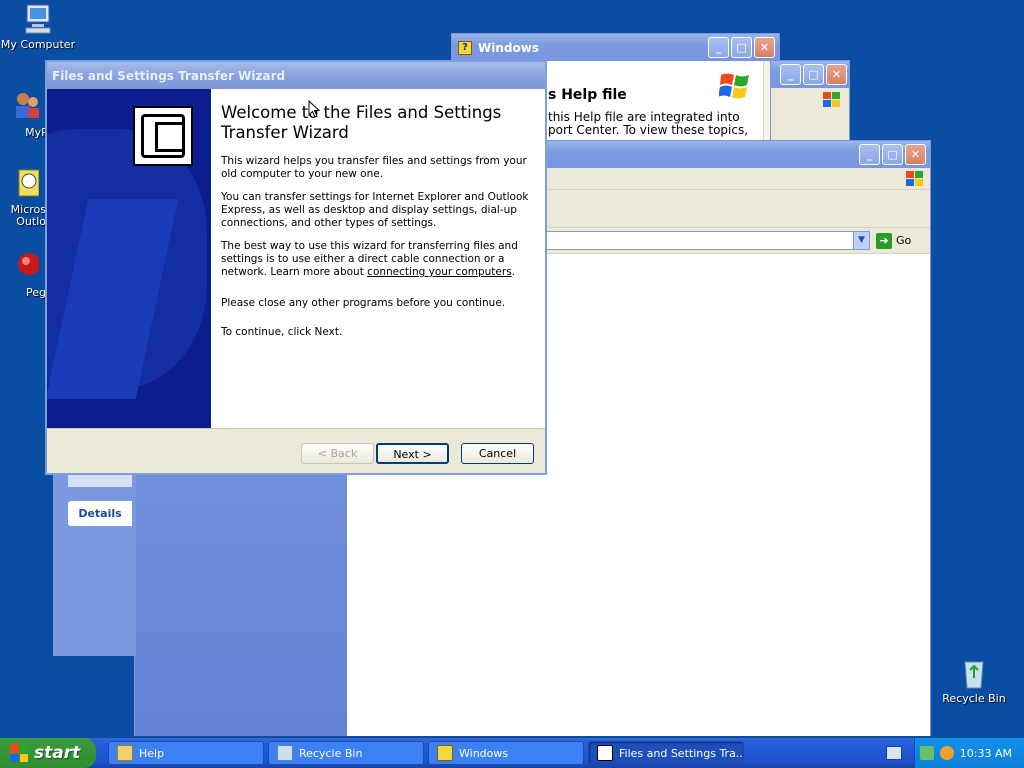 This screenshot has width=1024, height=768. Describe the element at coordinates (439, 272) in the screenshot. I see `connecting-computers-link: connecting your computers` at that location.